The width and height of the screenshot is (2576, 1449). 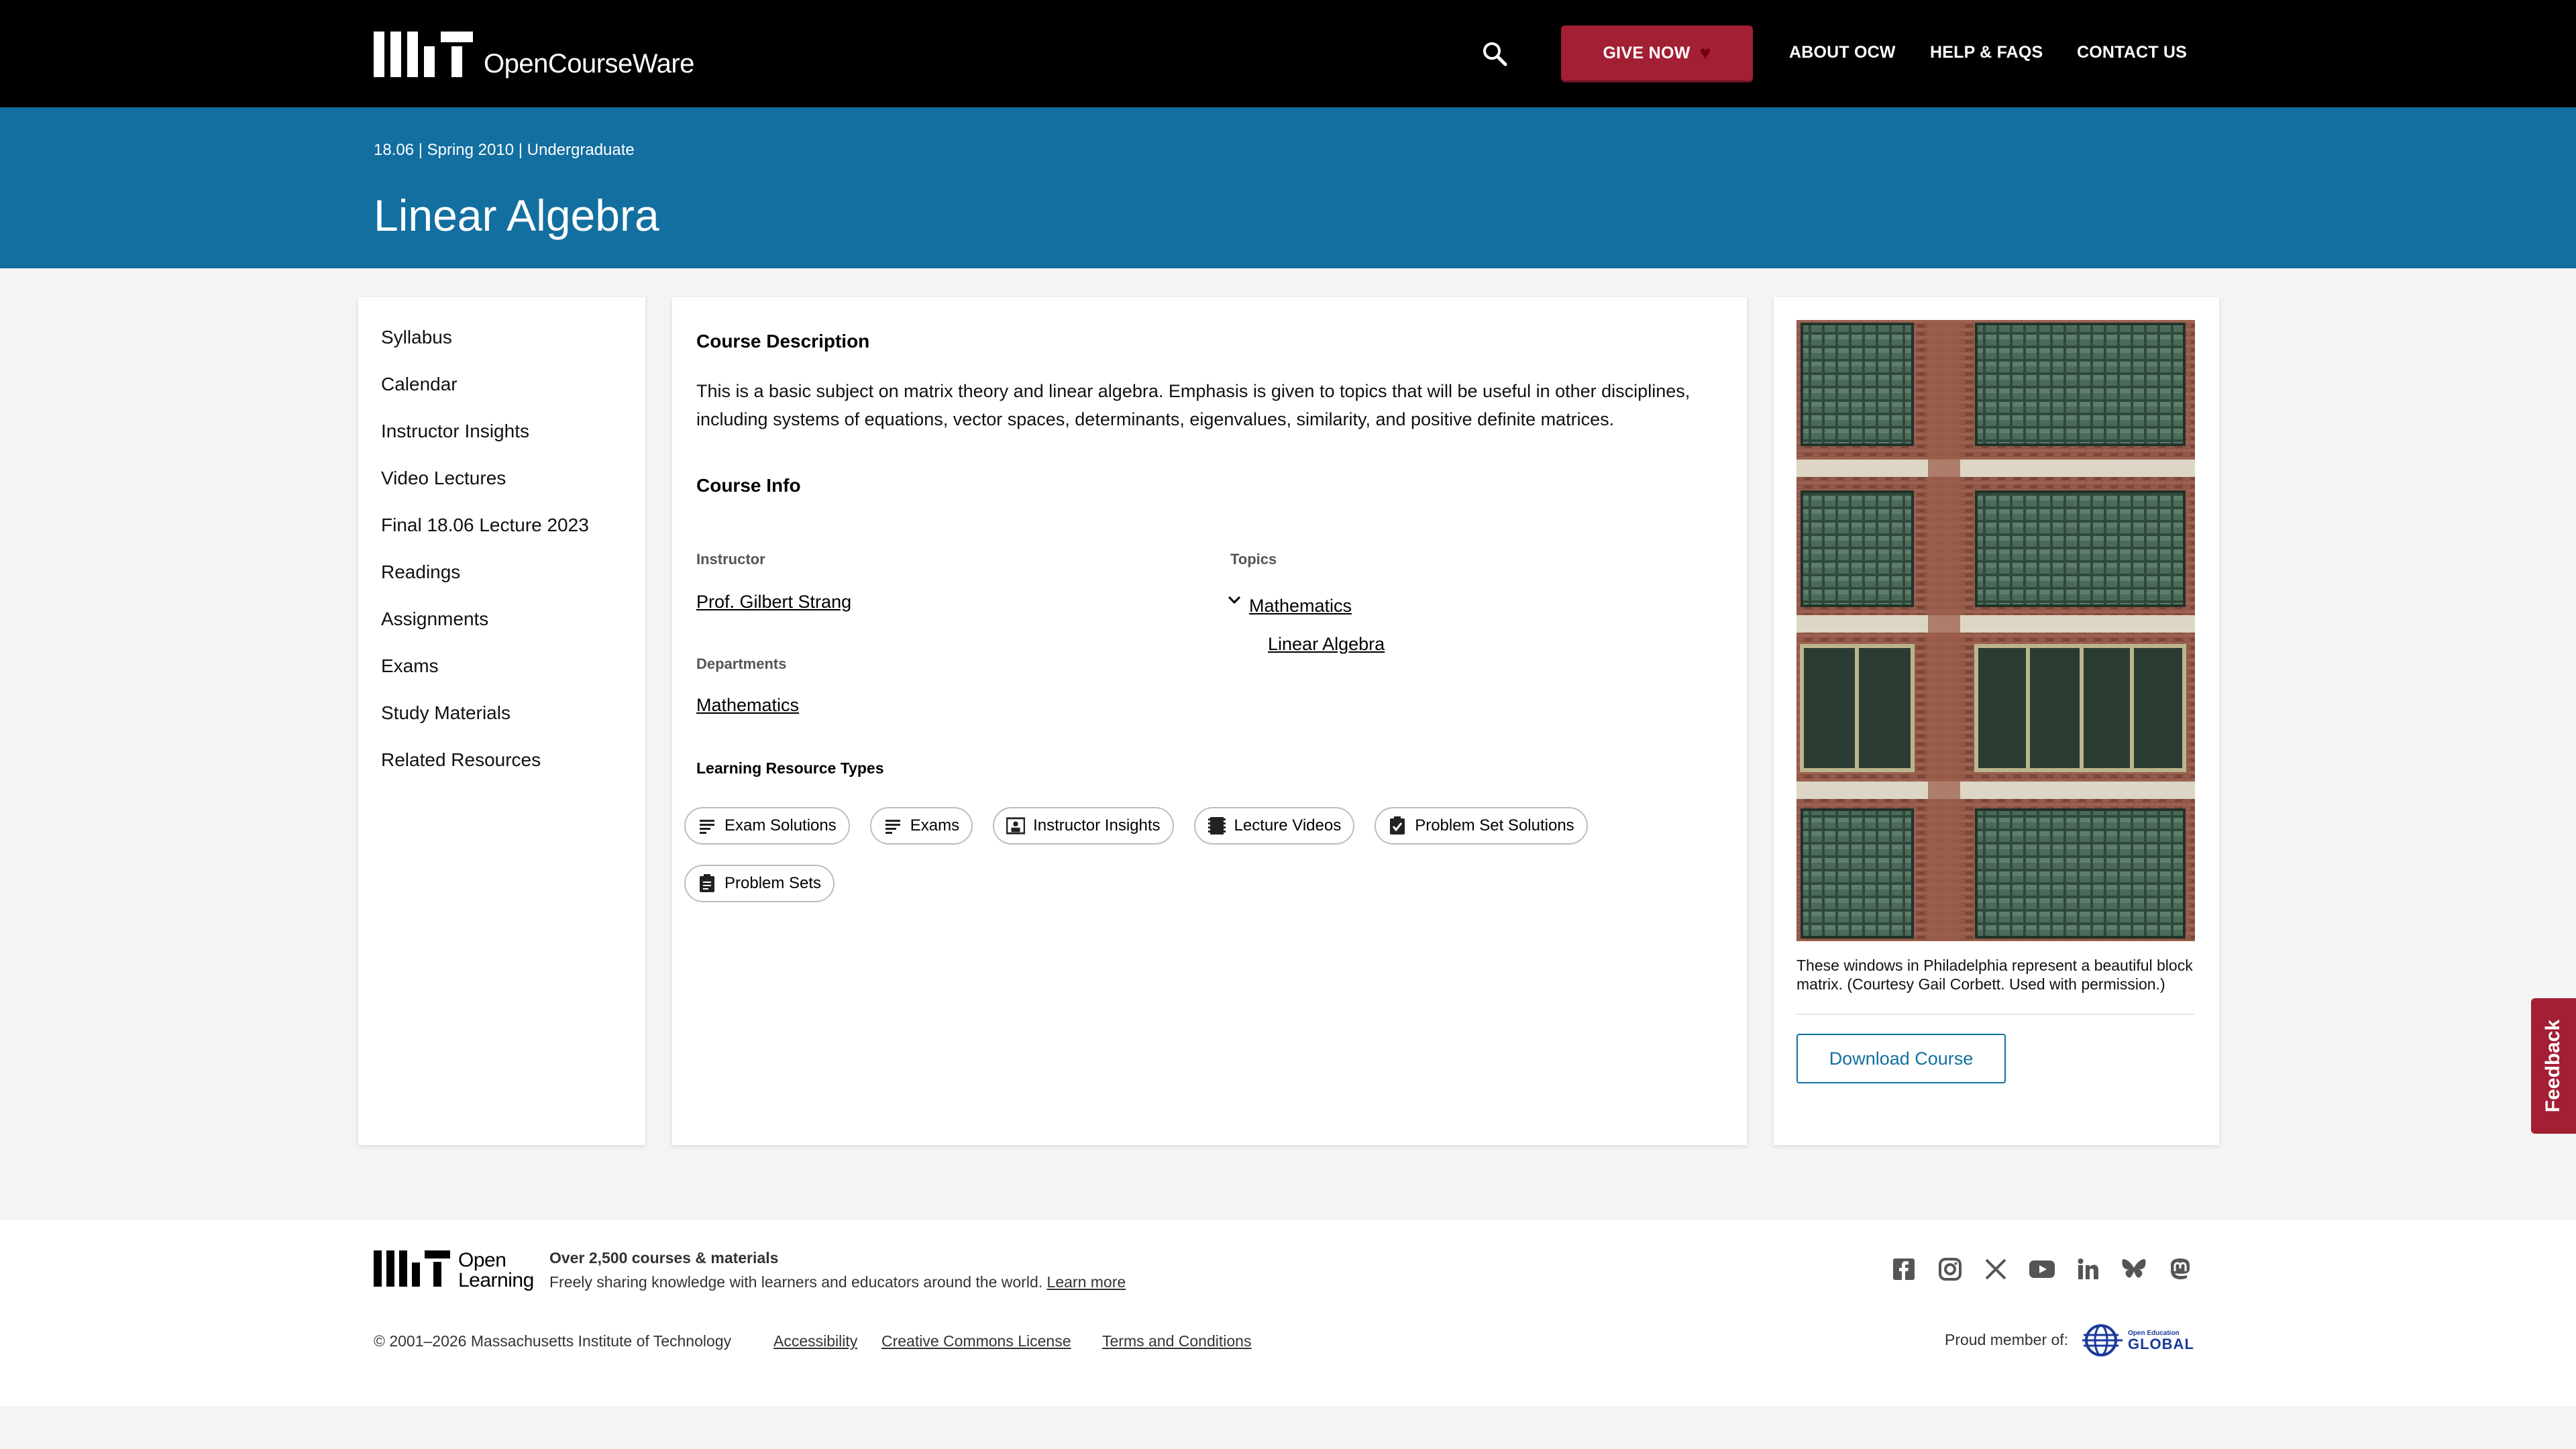 I want to click on learning-resource-types-heading: Learning Resource Types, so click(x=790, y=768).